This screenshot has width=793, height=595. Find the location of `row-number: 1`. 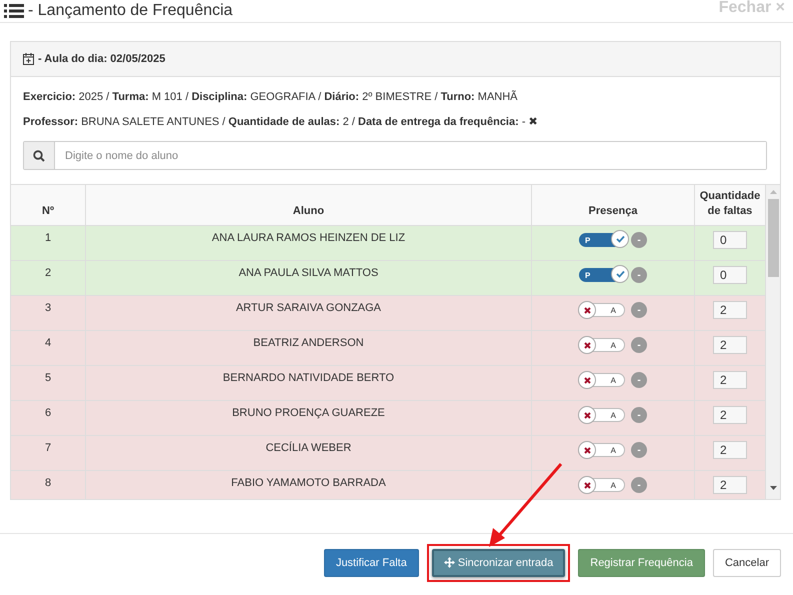

row-number: 1 is located at coordinates (48, 239).